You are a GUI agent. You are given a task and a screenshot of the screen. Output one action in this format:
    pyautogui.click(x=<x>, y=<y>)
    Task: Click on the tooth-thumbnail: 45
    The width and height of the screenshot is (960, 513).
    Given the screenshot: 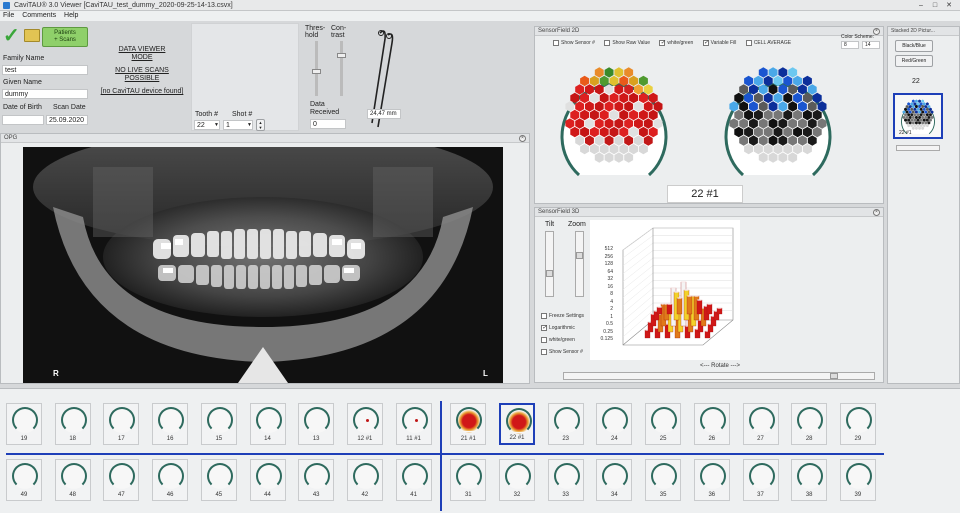 What is the action you would take?
    pyautogui.click(x=218, y=480)
    